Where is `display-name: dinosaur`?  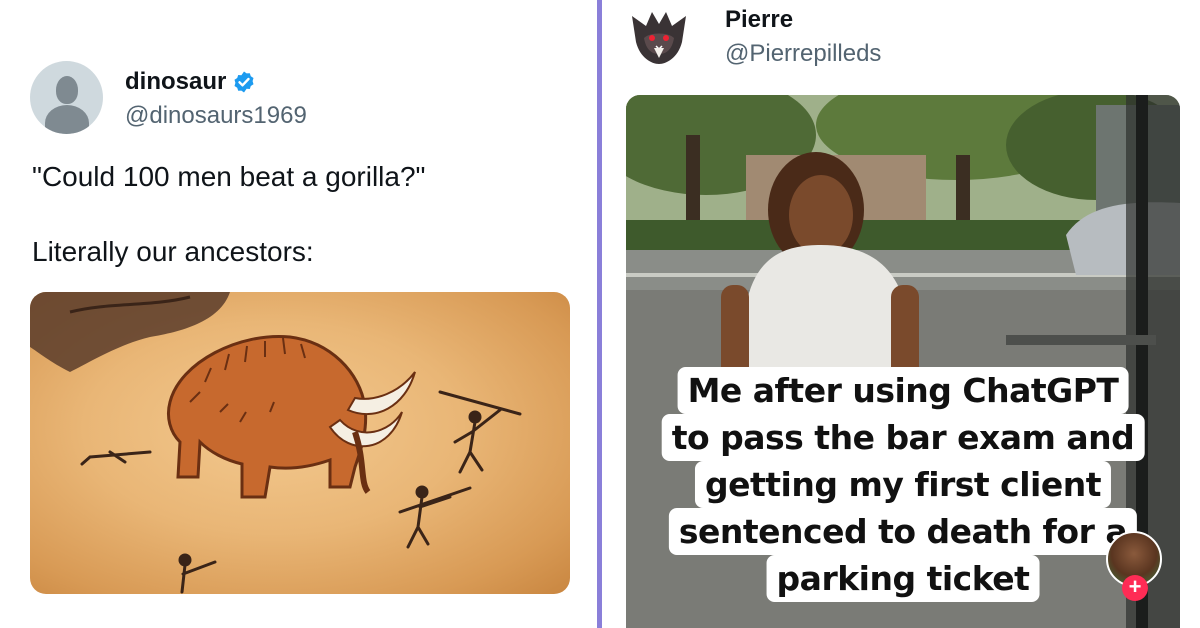 display-name: dinosaur is located at coordinates (190, 82).